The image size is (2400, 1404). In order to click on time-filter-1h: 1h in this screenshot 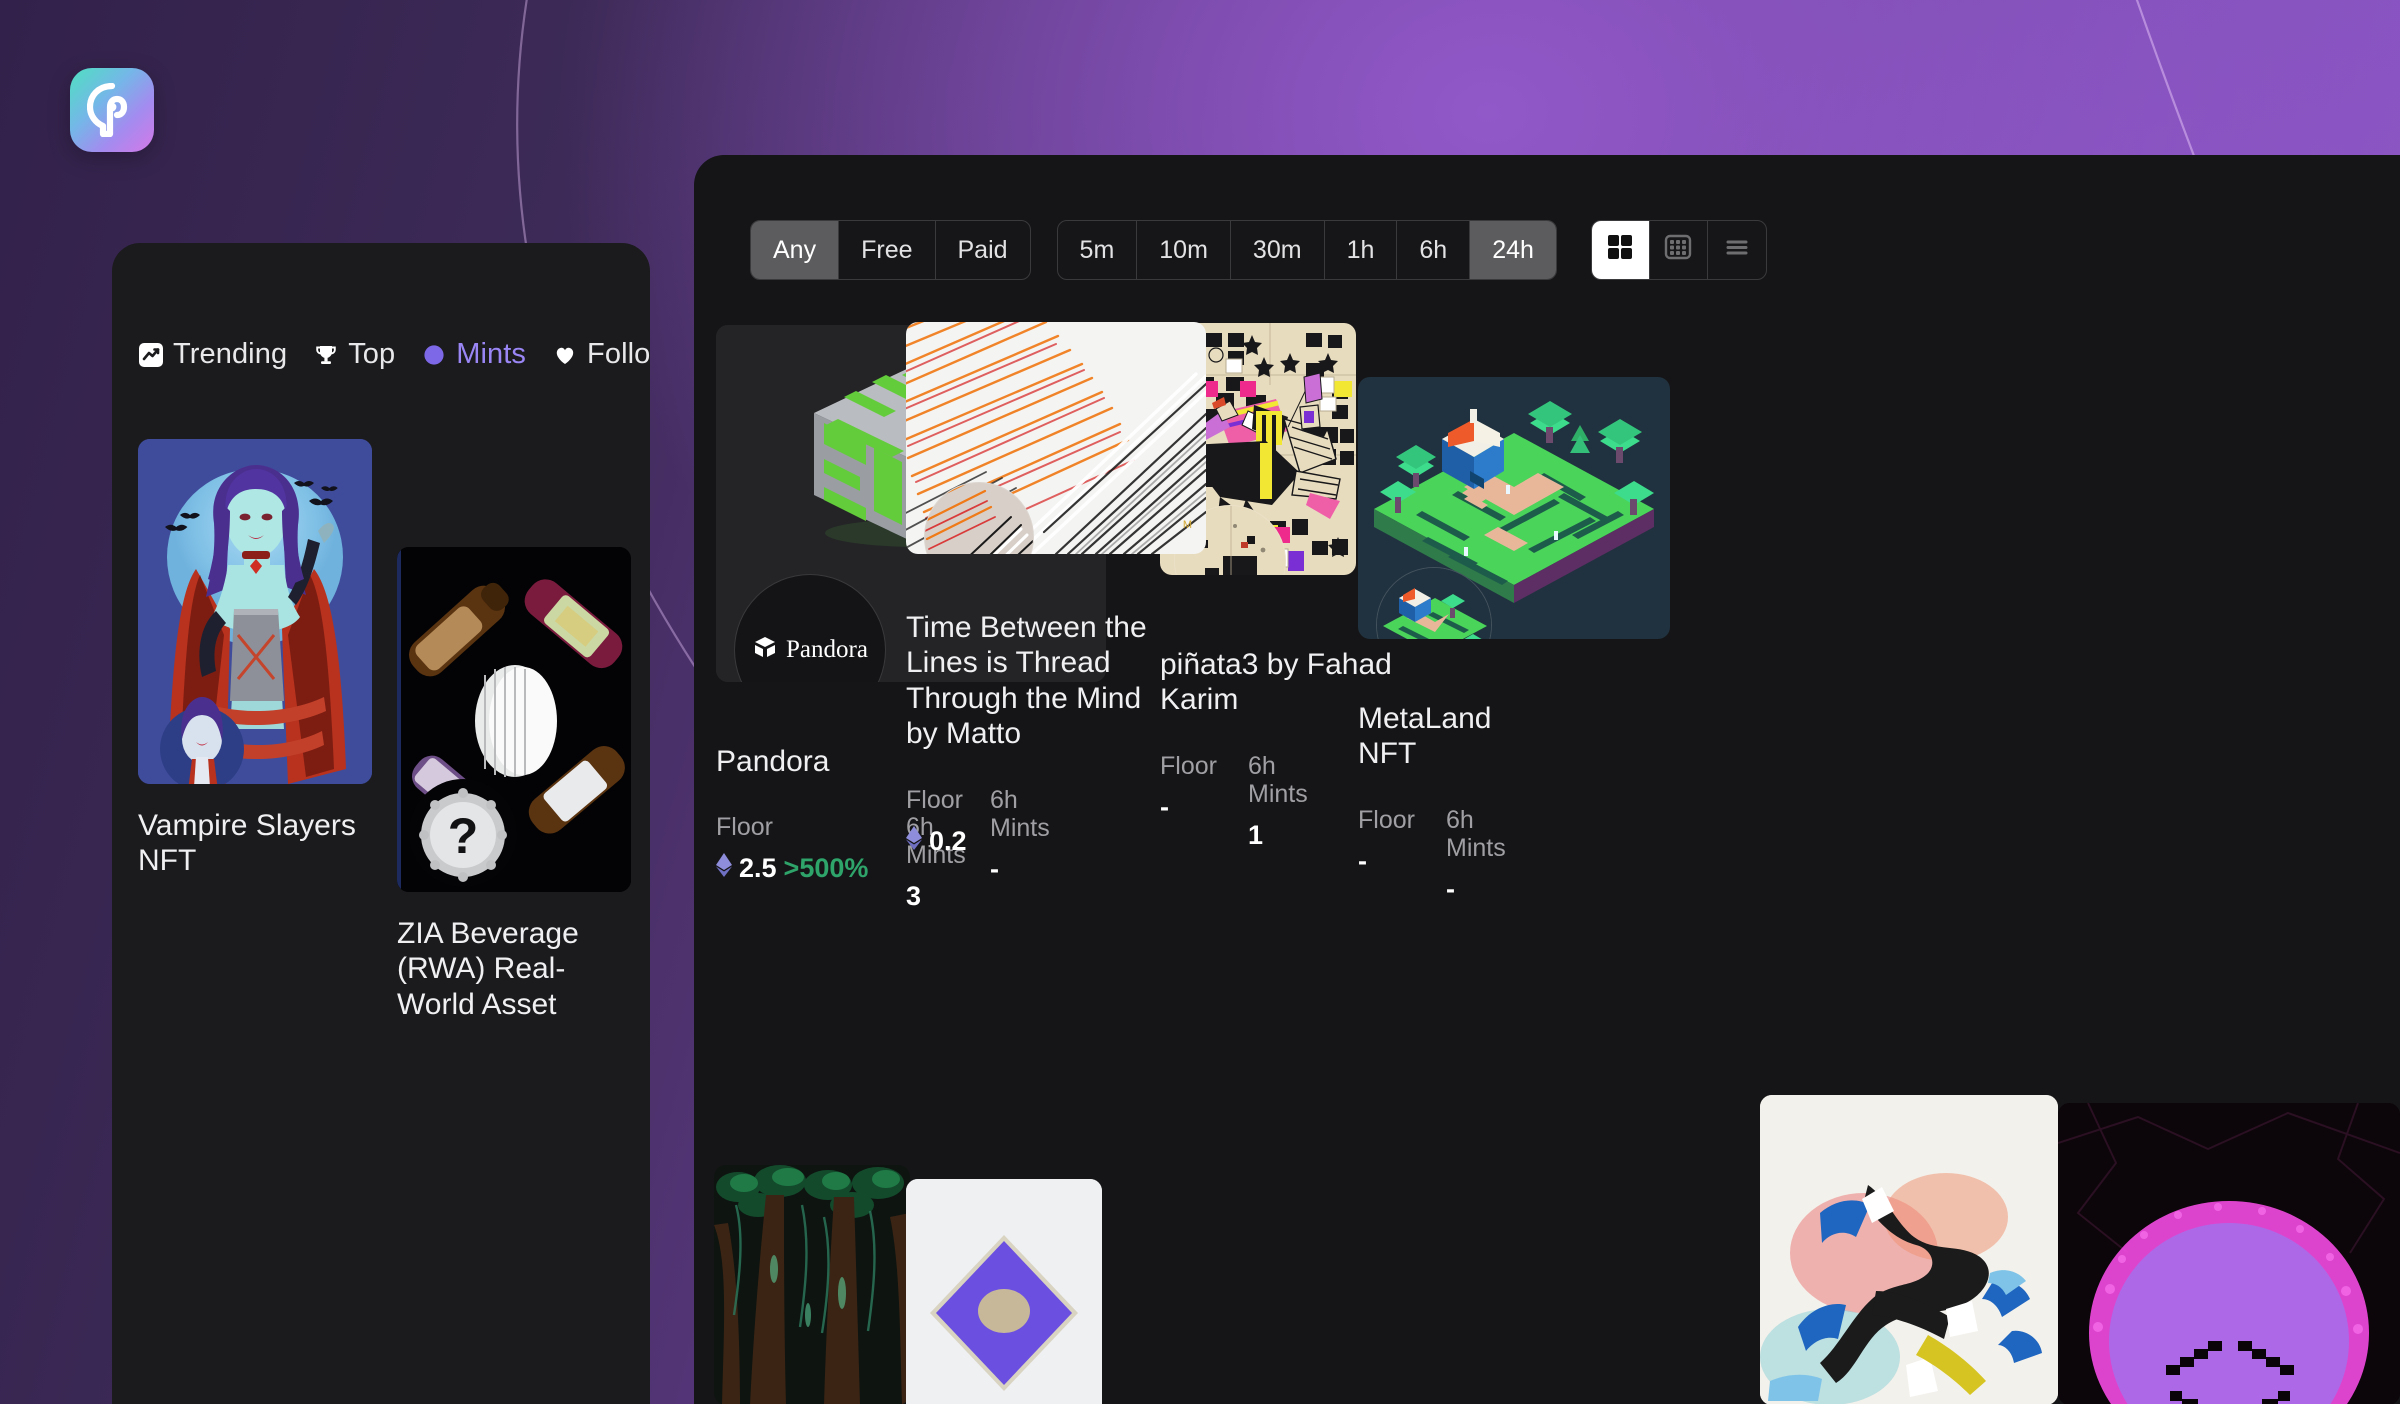, I will do `click(1361, 250)`.